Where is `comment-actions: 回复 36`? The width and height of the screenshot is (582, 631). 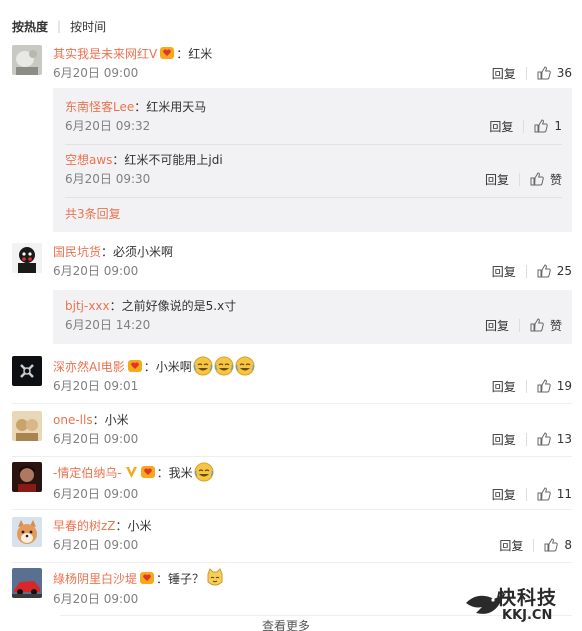 comment-actions: 回复 36 is located at coordinates (532, 73).